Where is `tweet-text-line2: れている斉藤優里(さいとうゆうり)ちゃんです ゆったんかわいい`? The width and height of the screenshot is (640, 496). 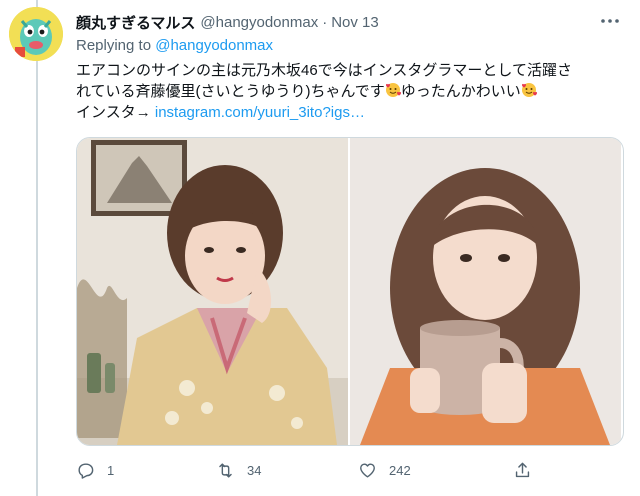 tweet-text-line2: れている斉藤優里(さいとうゆうり)ちゃんです ゆったんかわいい is located at coordinates (352, 91).